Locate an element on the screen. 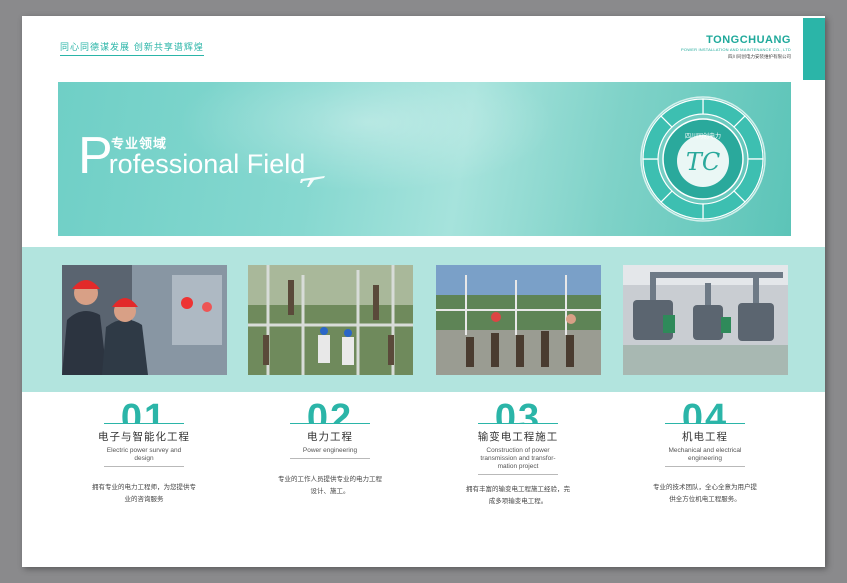 The height and width of the screenshot is (583, 847). slogan: 同心同德谋发展 创新共享谱辉煌 is located at coordinates (132, 48).